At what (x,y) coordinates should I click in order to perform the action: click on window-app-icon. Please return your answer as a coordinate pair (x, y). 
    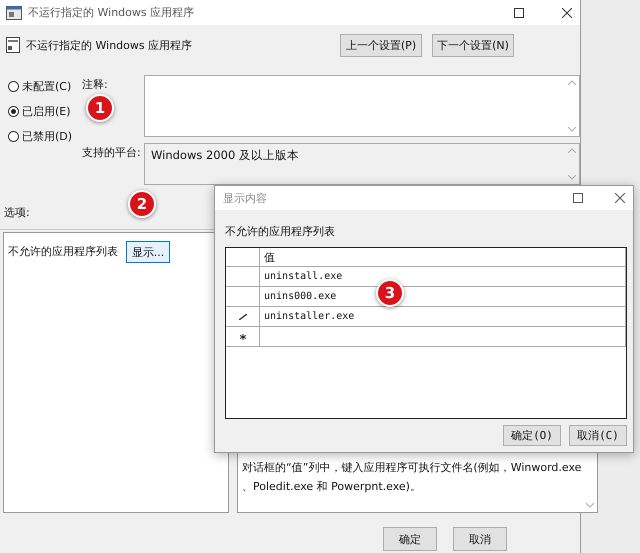
    Looking at the image, I should click on (14, 13).